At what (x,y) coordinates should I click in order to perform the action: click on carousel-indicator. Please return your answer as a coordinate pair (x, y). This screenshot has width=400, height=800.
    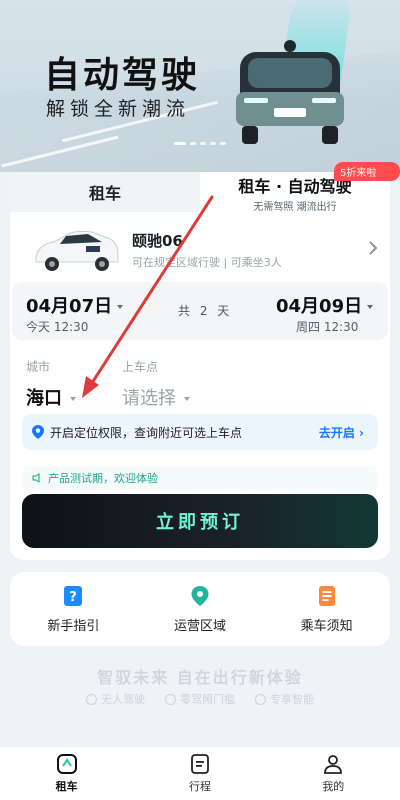
    Looking at the image, I should click on (200, 143).